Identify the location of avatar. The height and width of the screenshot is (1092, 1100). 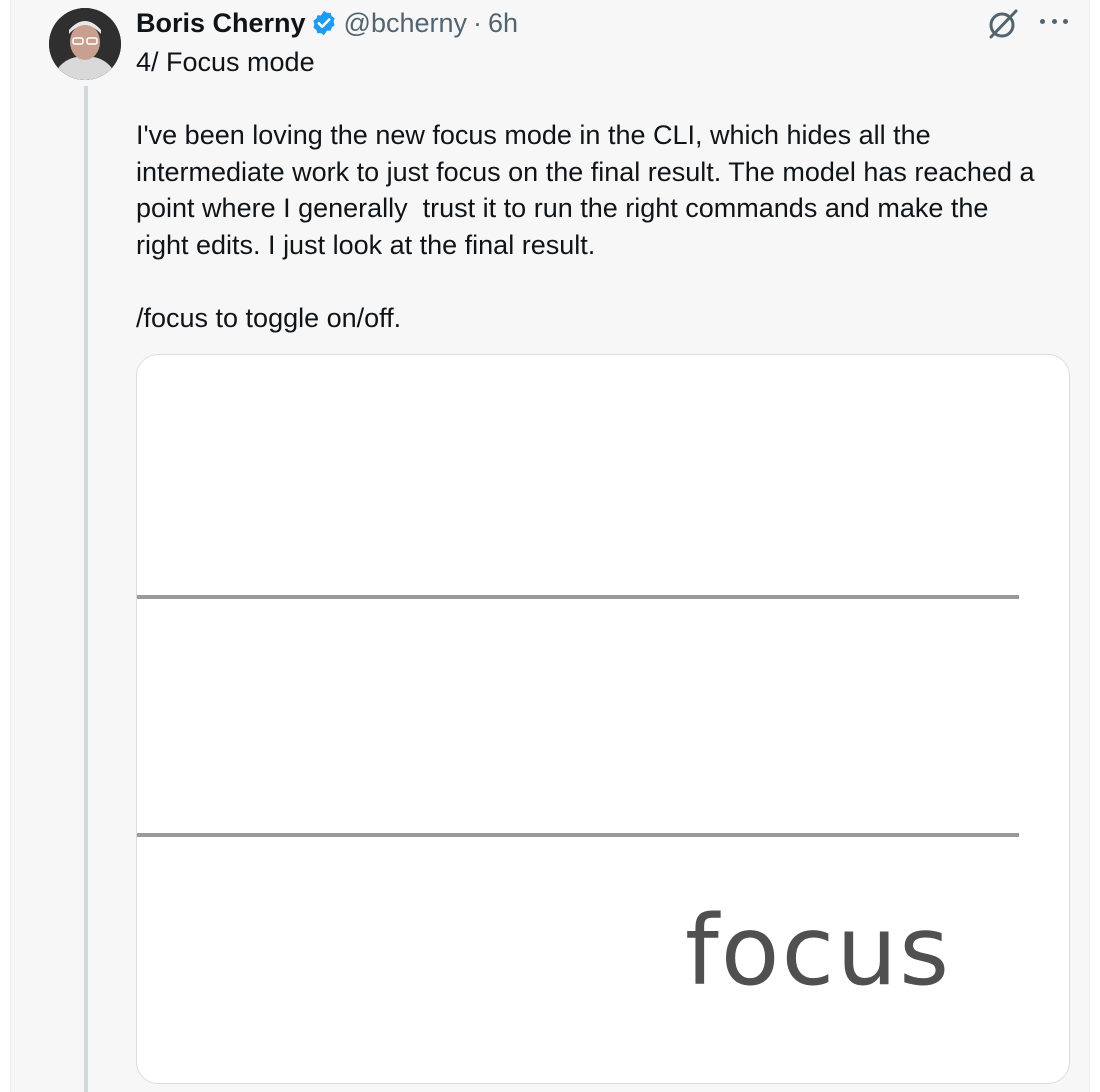
(85, 44).